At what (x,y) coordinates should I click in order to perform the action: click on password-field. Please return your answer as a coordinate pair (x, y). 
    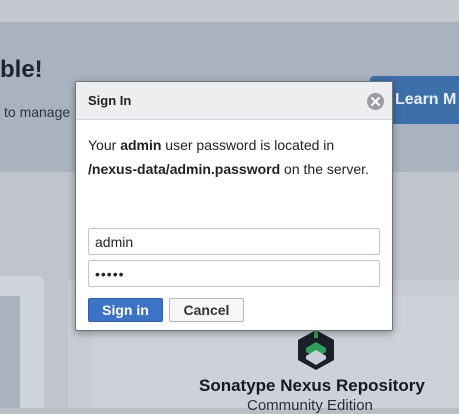
    Looking at the image, I should click on (234, 273).